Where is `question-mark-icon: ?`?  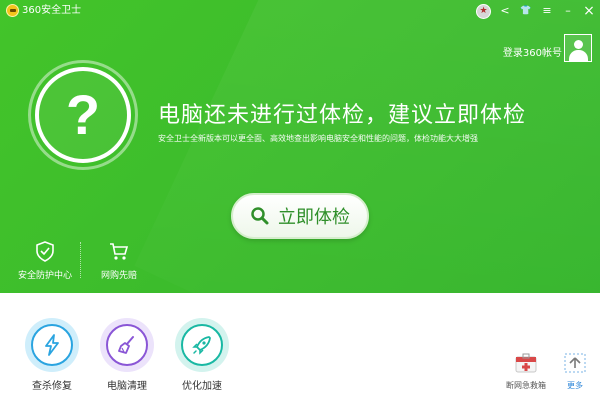 question-mark-icon: ? is located at coordinates (83, 114).